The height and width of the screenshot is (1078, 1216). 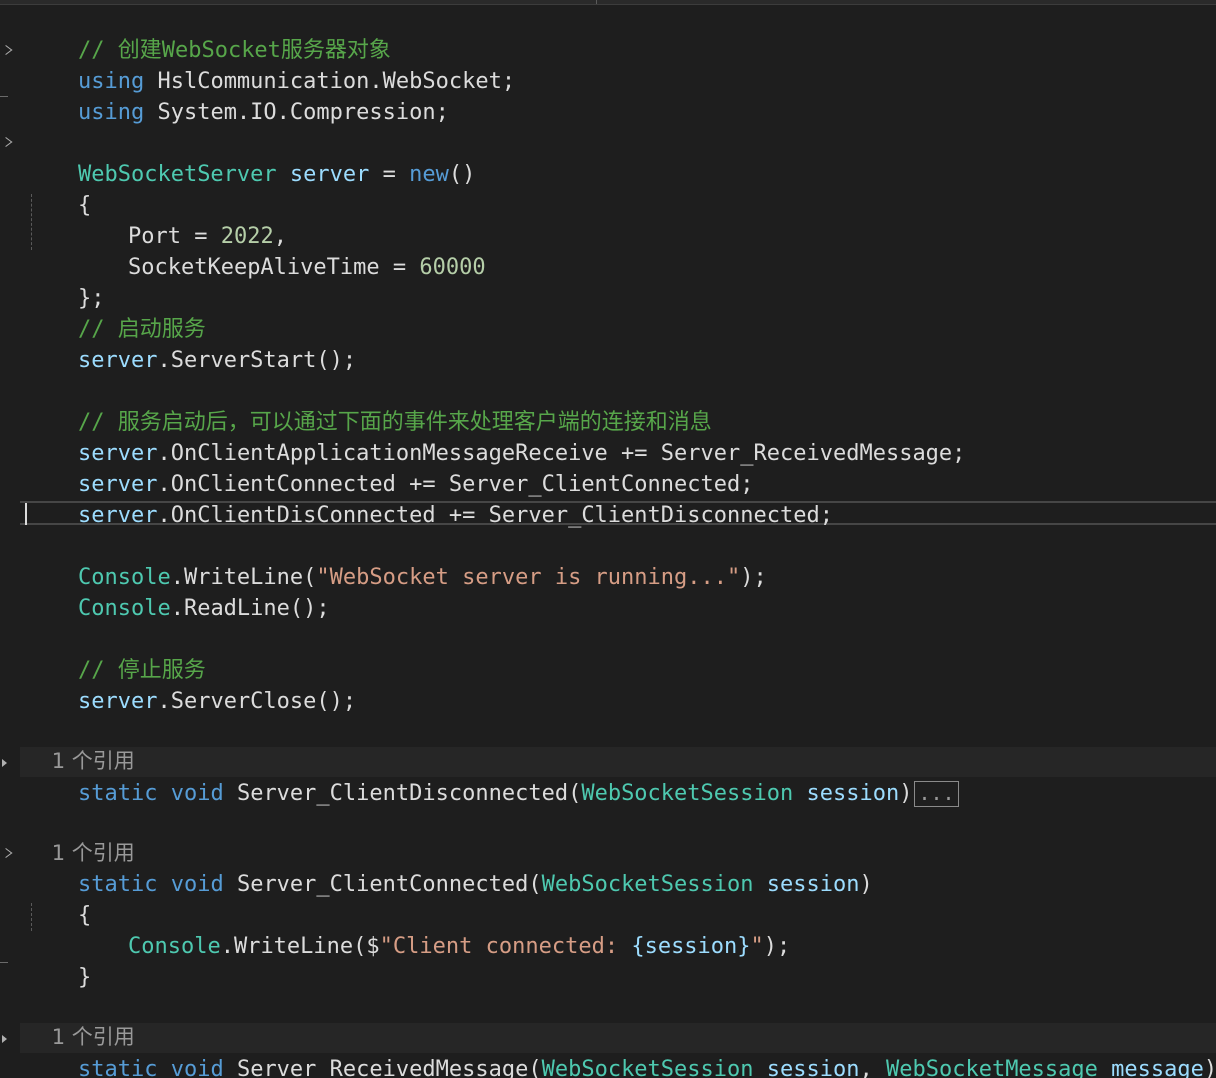 I want to click on method-name: Server_ReceivedMessage(, so click(x=382, y=1067).